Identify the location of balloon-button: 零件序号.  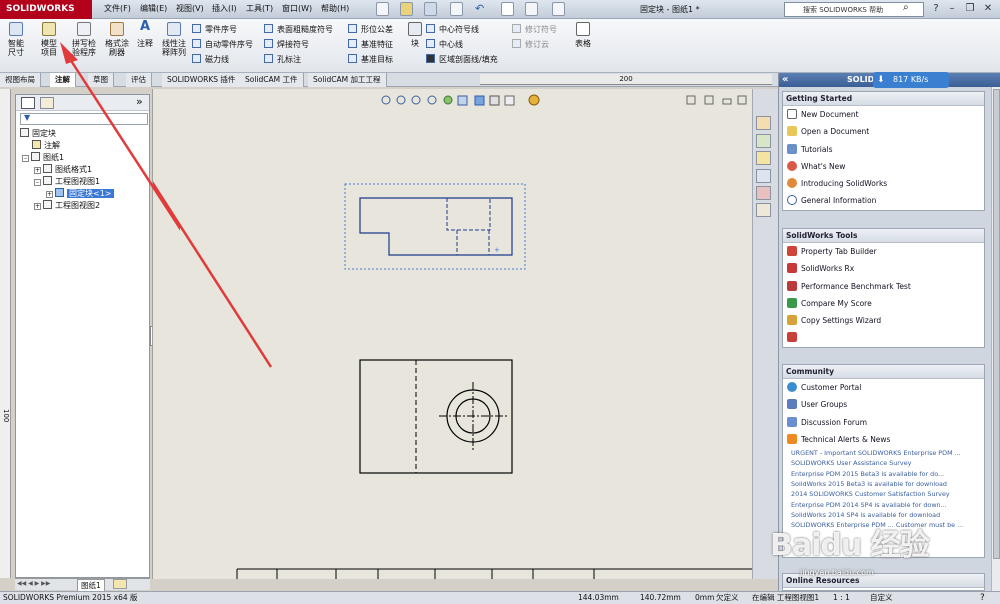
(222, 29).